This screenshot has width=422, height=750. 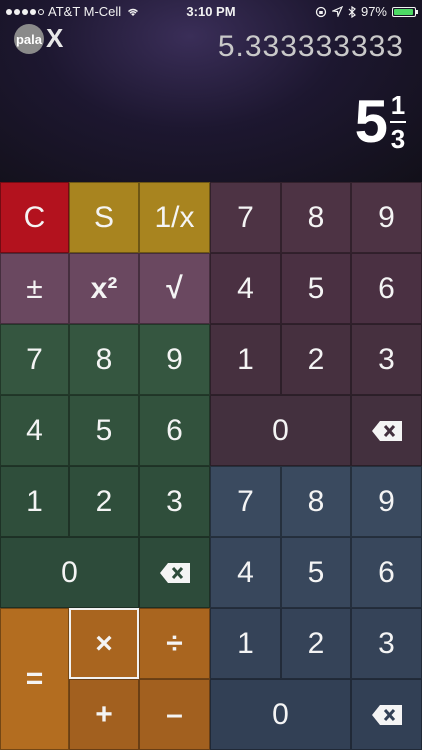 What do you see at coordinates (174, 643) in the screenshot?
I see `divide-button: ÷` at bounding box center [174, 643].